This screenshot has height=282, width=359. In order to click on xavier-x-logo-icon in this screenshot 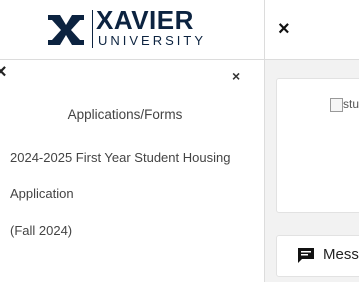, I will do `click(66, 30)`.